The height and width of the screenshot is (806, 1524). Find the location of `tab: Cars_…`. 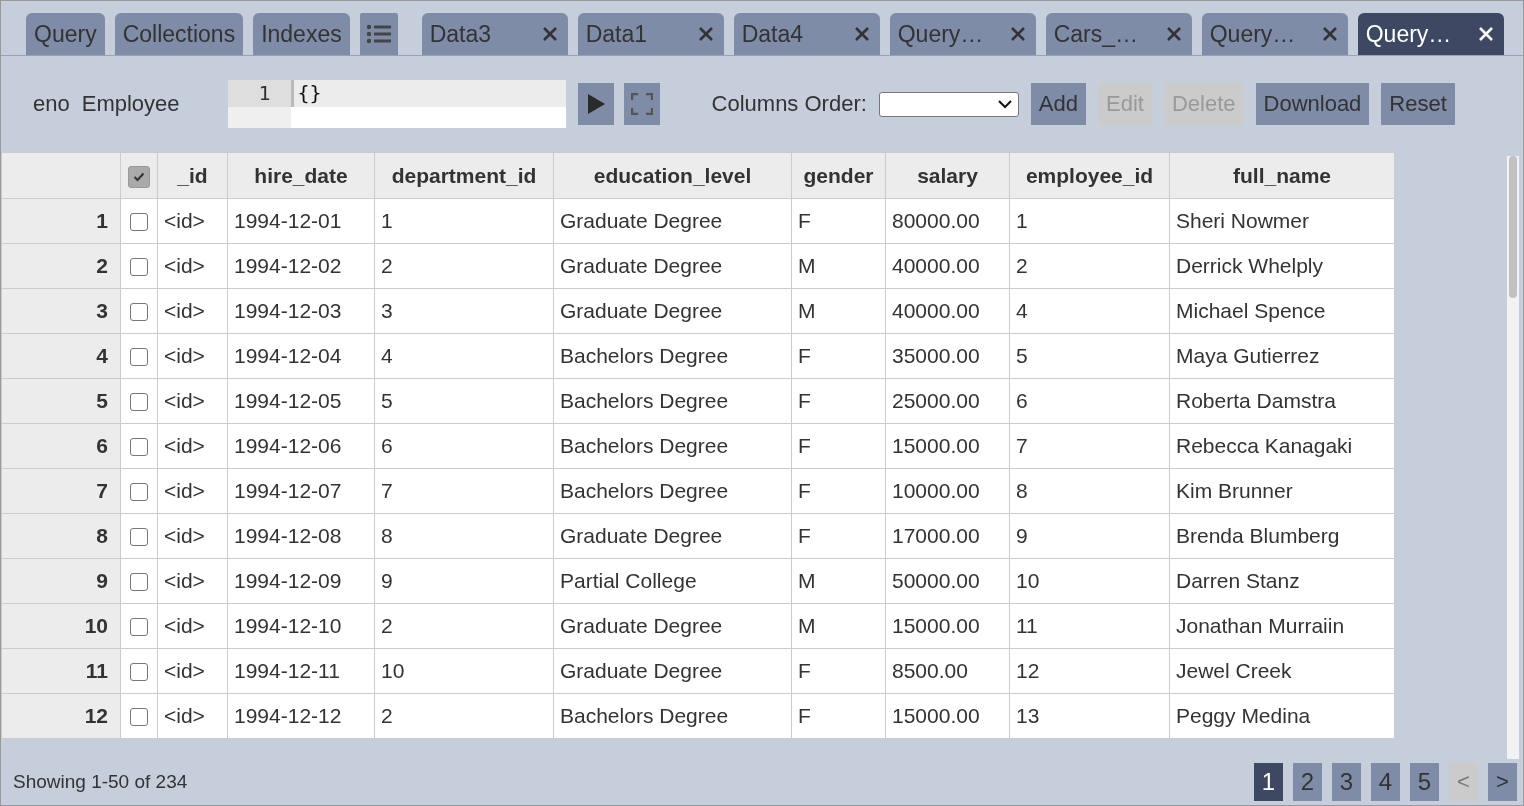

tab: Cars_… is located at coordinates (1118, 34).